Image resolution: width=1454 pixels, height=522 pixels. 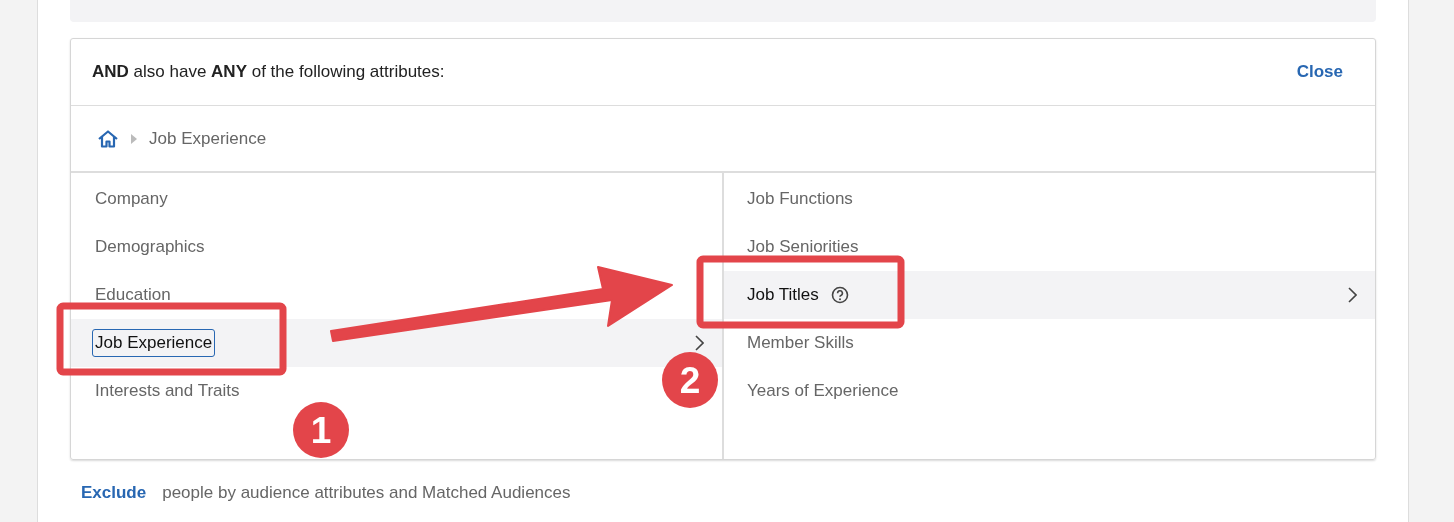 I want to click on category-item: Company, so click(x=131, y=199).